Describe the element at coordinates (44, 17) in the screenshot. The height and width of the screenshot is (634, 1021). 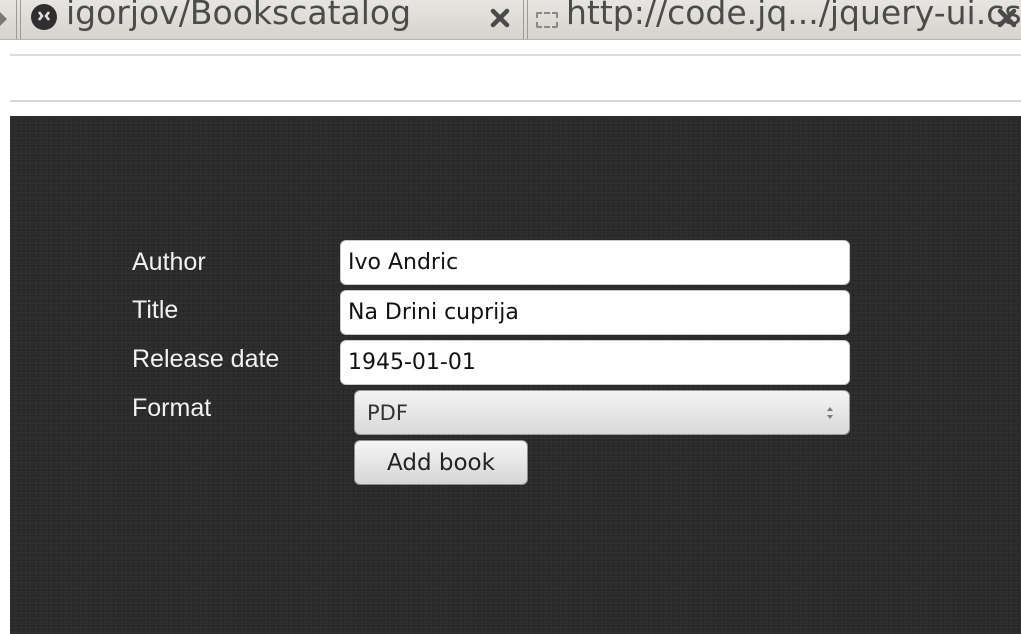
I see `github-icon` at that location.